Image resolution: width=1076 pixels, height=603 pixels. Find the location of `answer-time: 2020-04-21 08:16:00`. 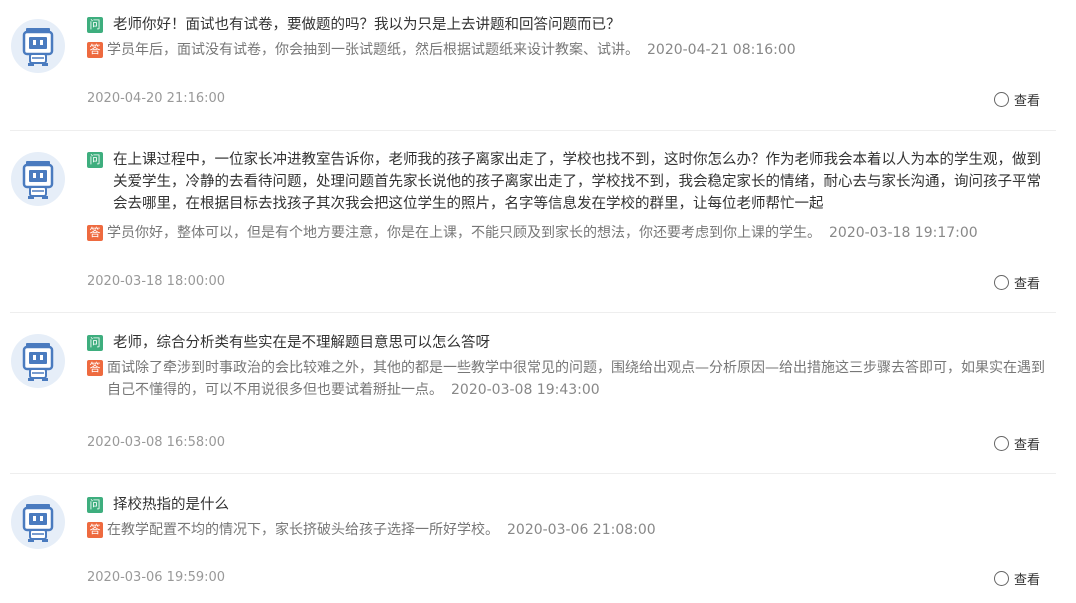

answer-time: 2020-04-21 08:16:00 is located at coordinates (721, 50).